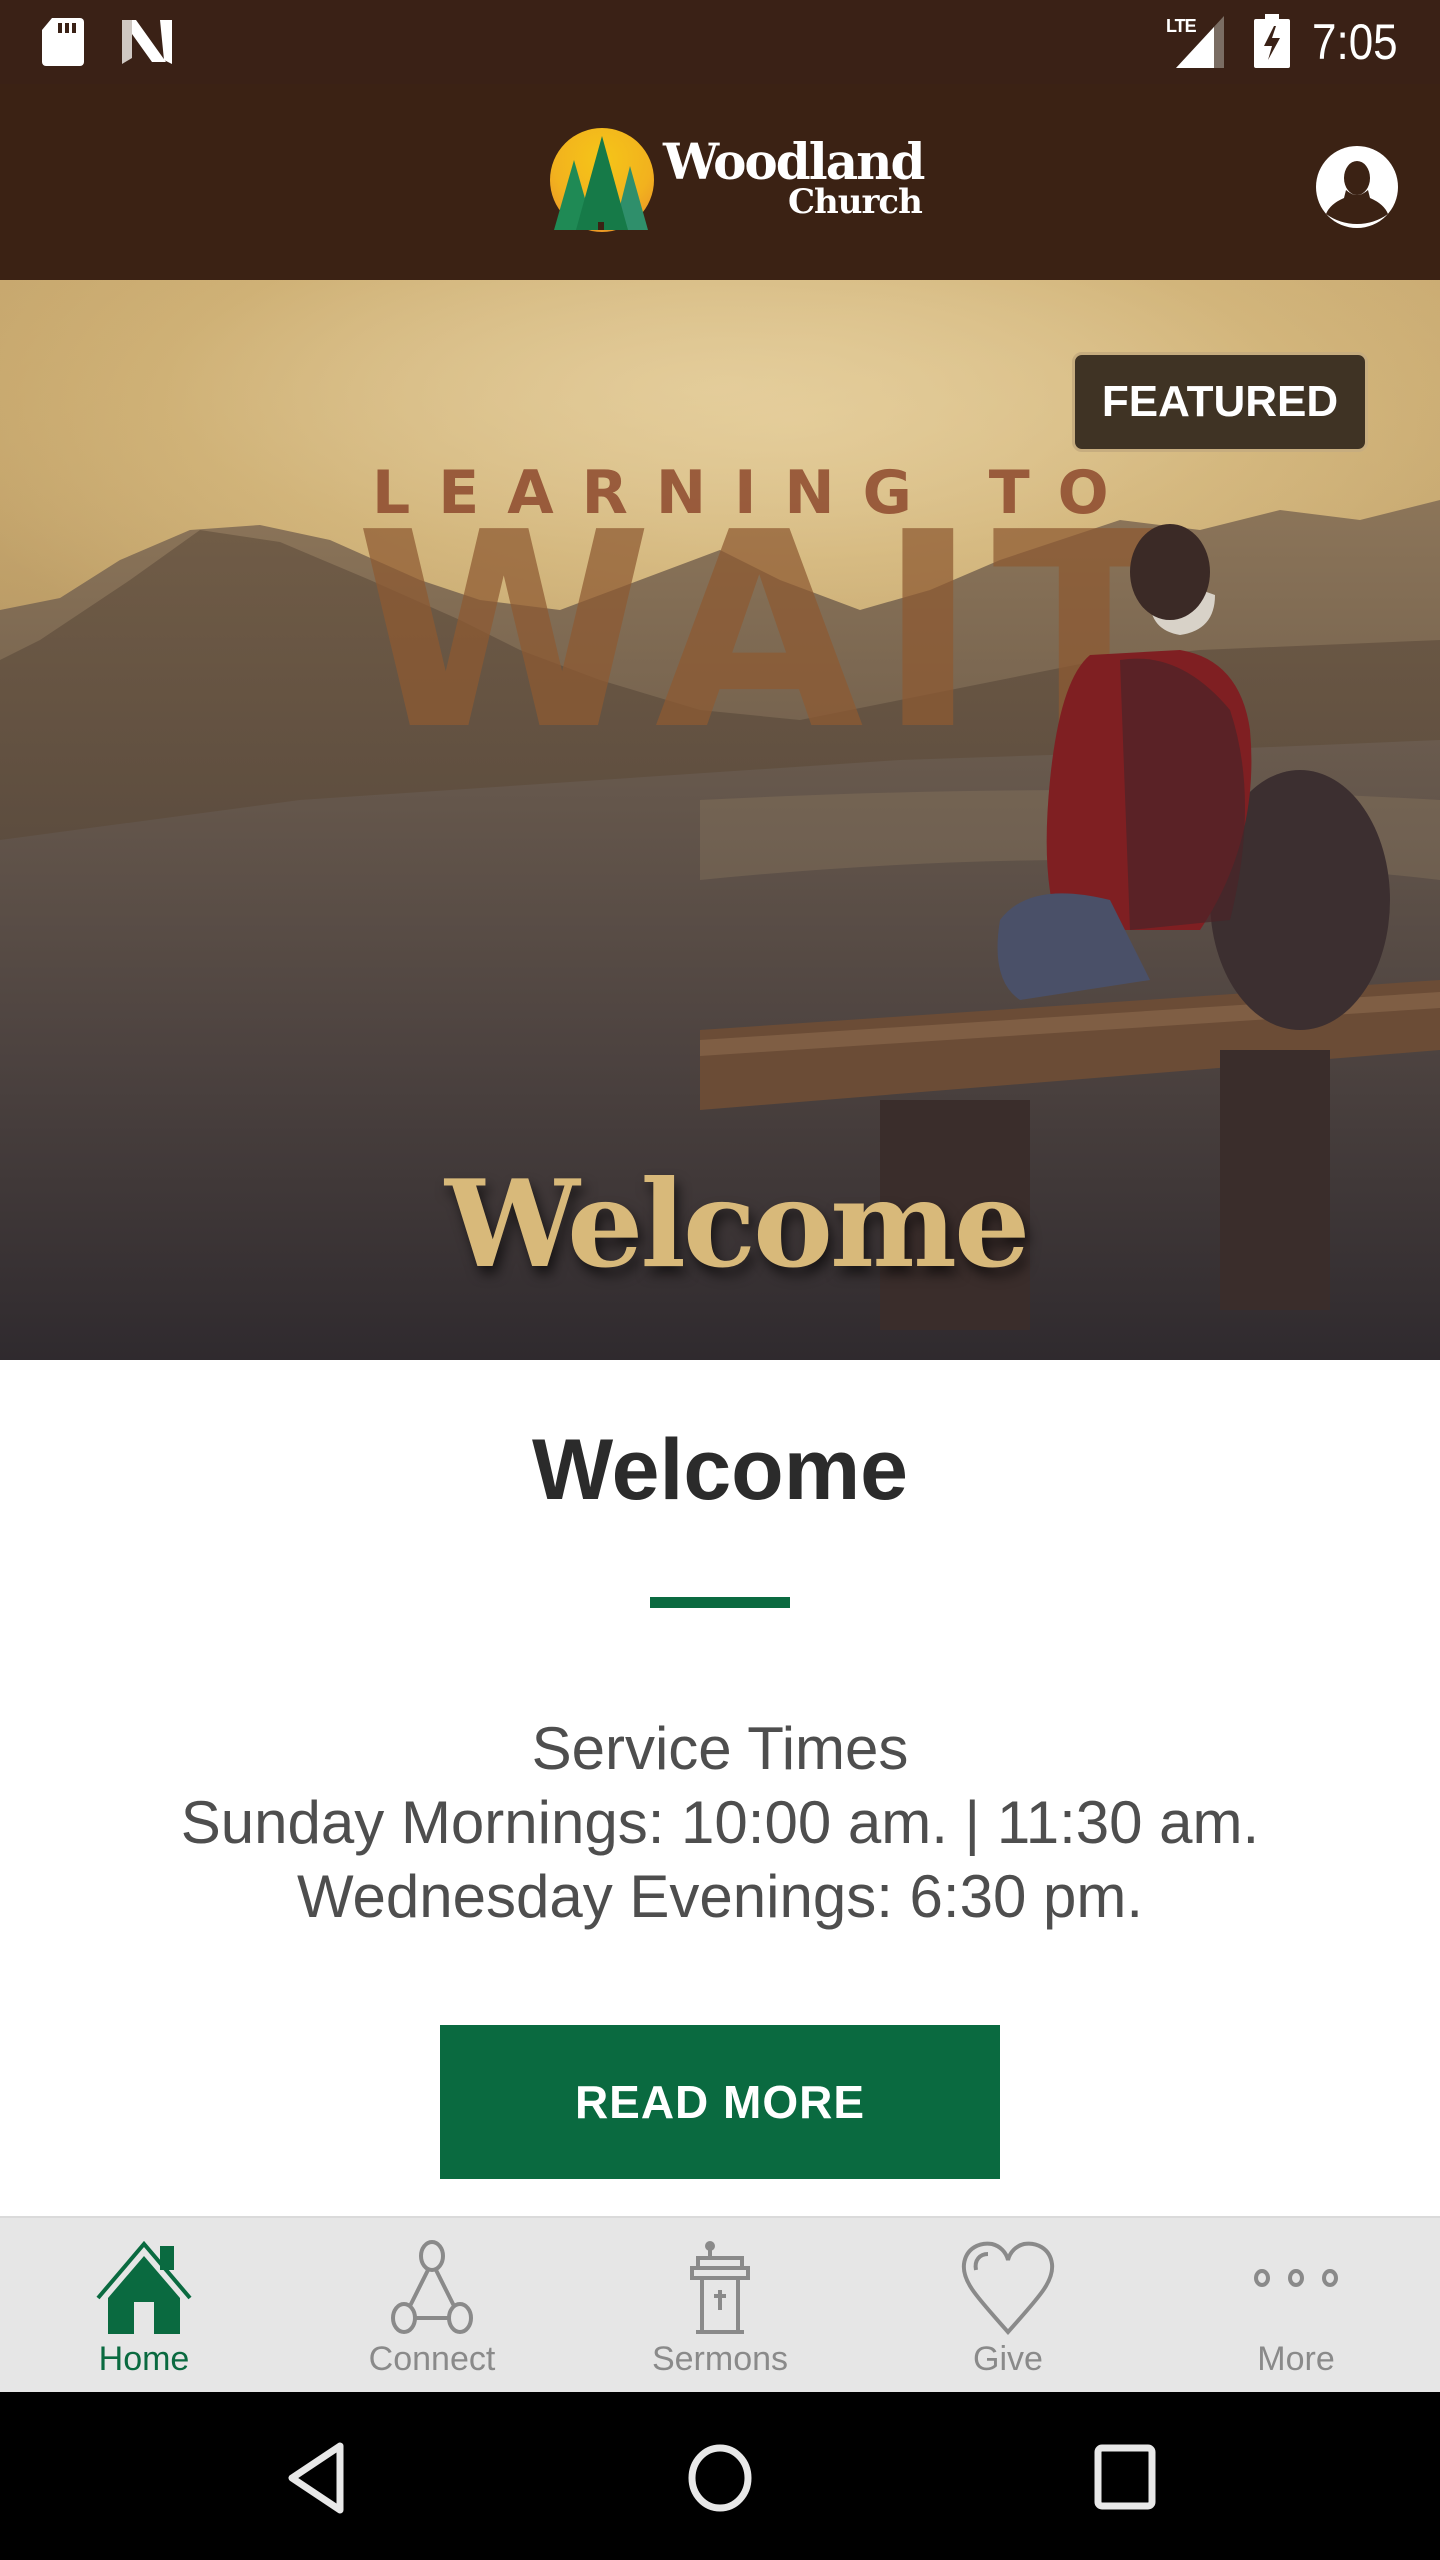 Image resolution: width=1440 pixels, height=2560 pixels. I want to click on logo-trees-icon, so click(601, 183).